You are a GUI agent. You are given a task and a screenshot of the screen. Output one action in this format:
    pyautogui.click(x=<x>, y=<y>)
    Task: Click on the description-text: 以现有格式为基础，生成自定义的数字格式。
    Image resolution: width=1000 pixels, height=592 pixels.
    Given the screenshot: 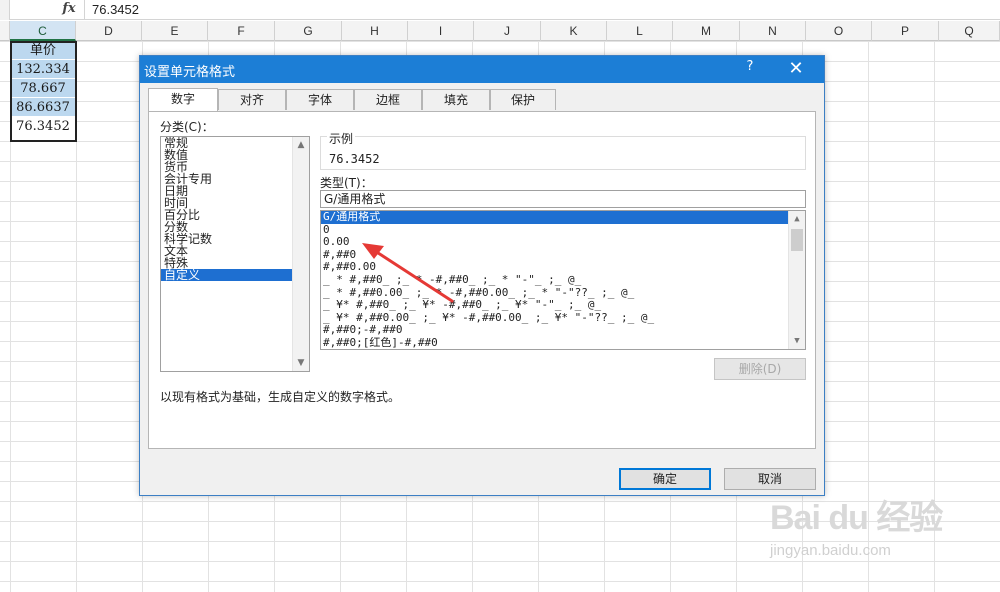 What is the action you would take?
    pyautogui.click(x=280, y=397)
    